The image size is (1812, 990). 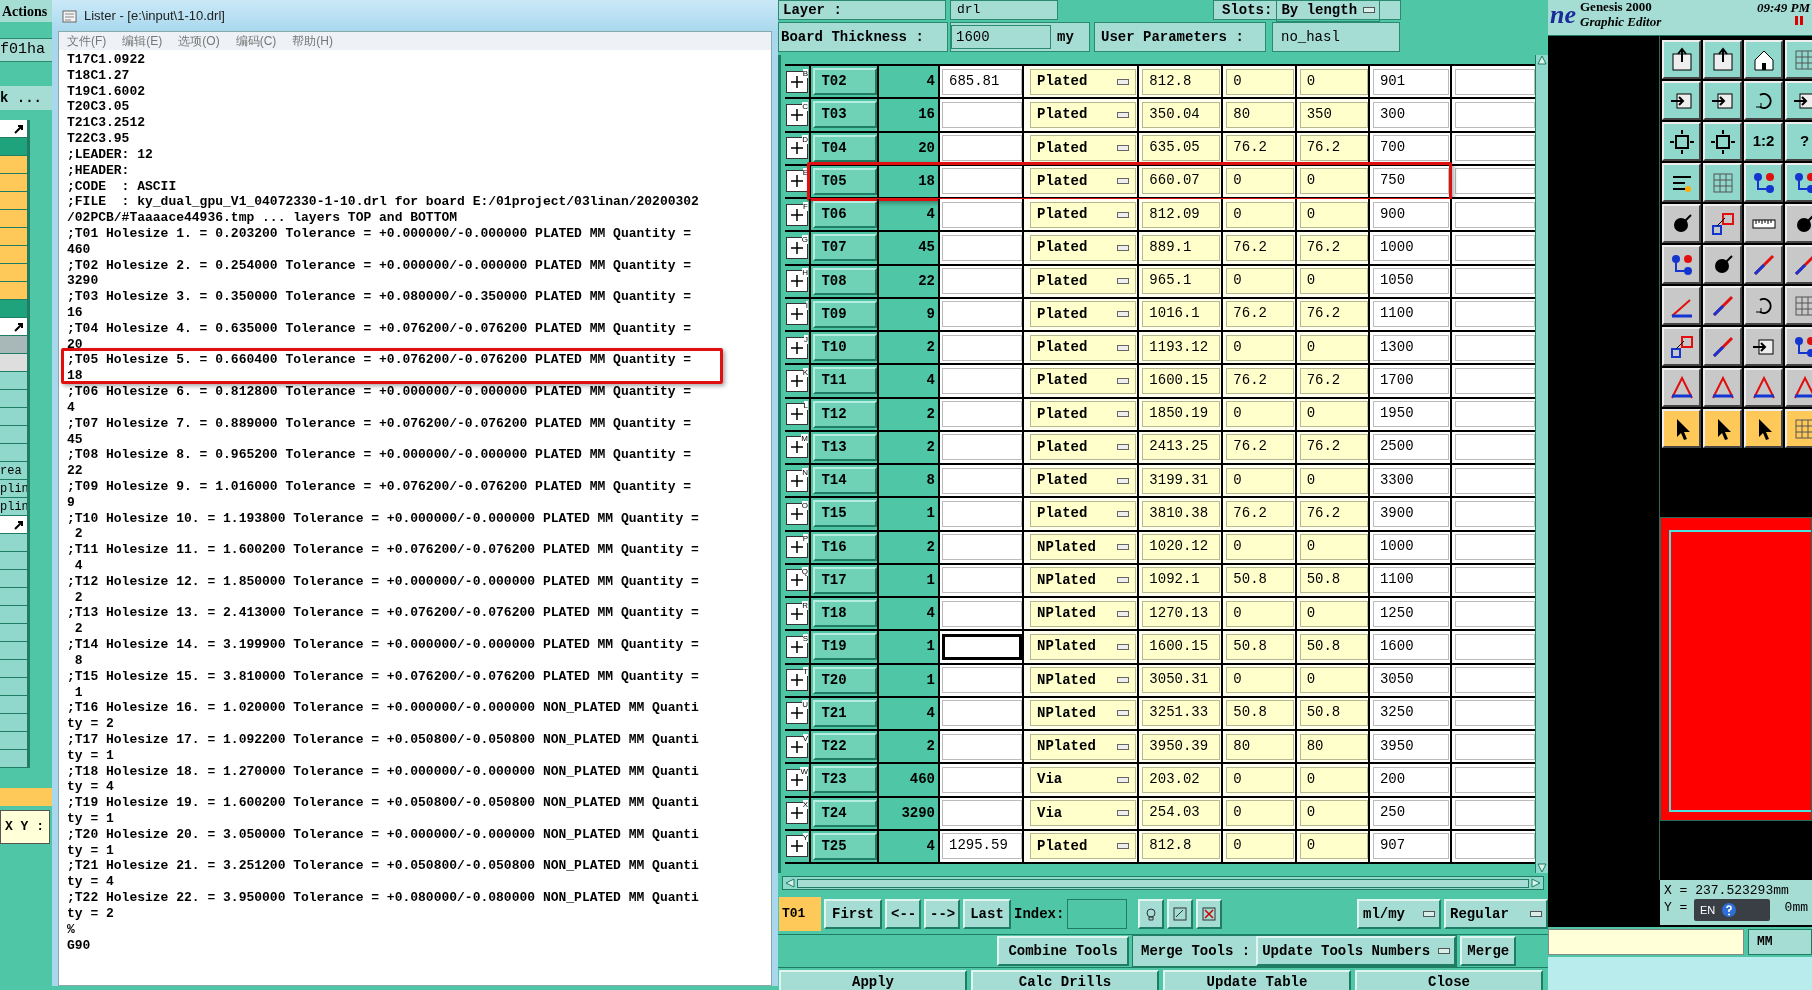 I want to click on input-field: 1295.59, so click(x=982, y=846).